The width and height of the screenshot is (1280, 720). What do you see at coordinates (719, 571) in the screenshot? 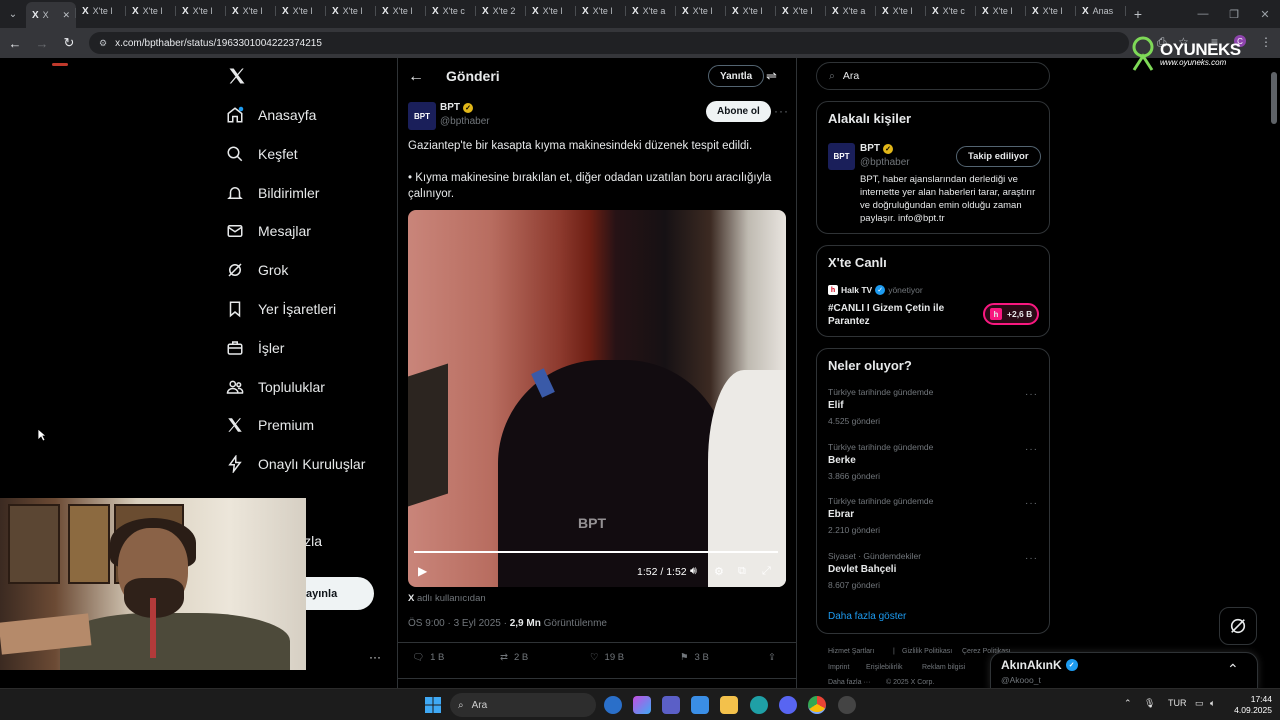
I see `video-settings-icon: ⚙` at bounding box center [719, 571].